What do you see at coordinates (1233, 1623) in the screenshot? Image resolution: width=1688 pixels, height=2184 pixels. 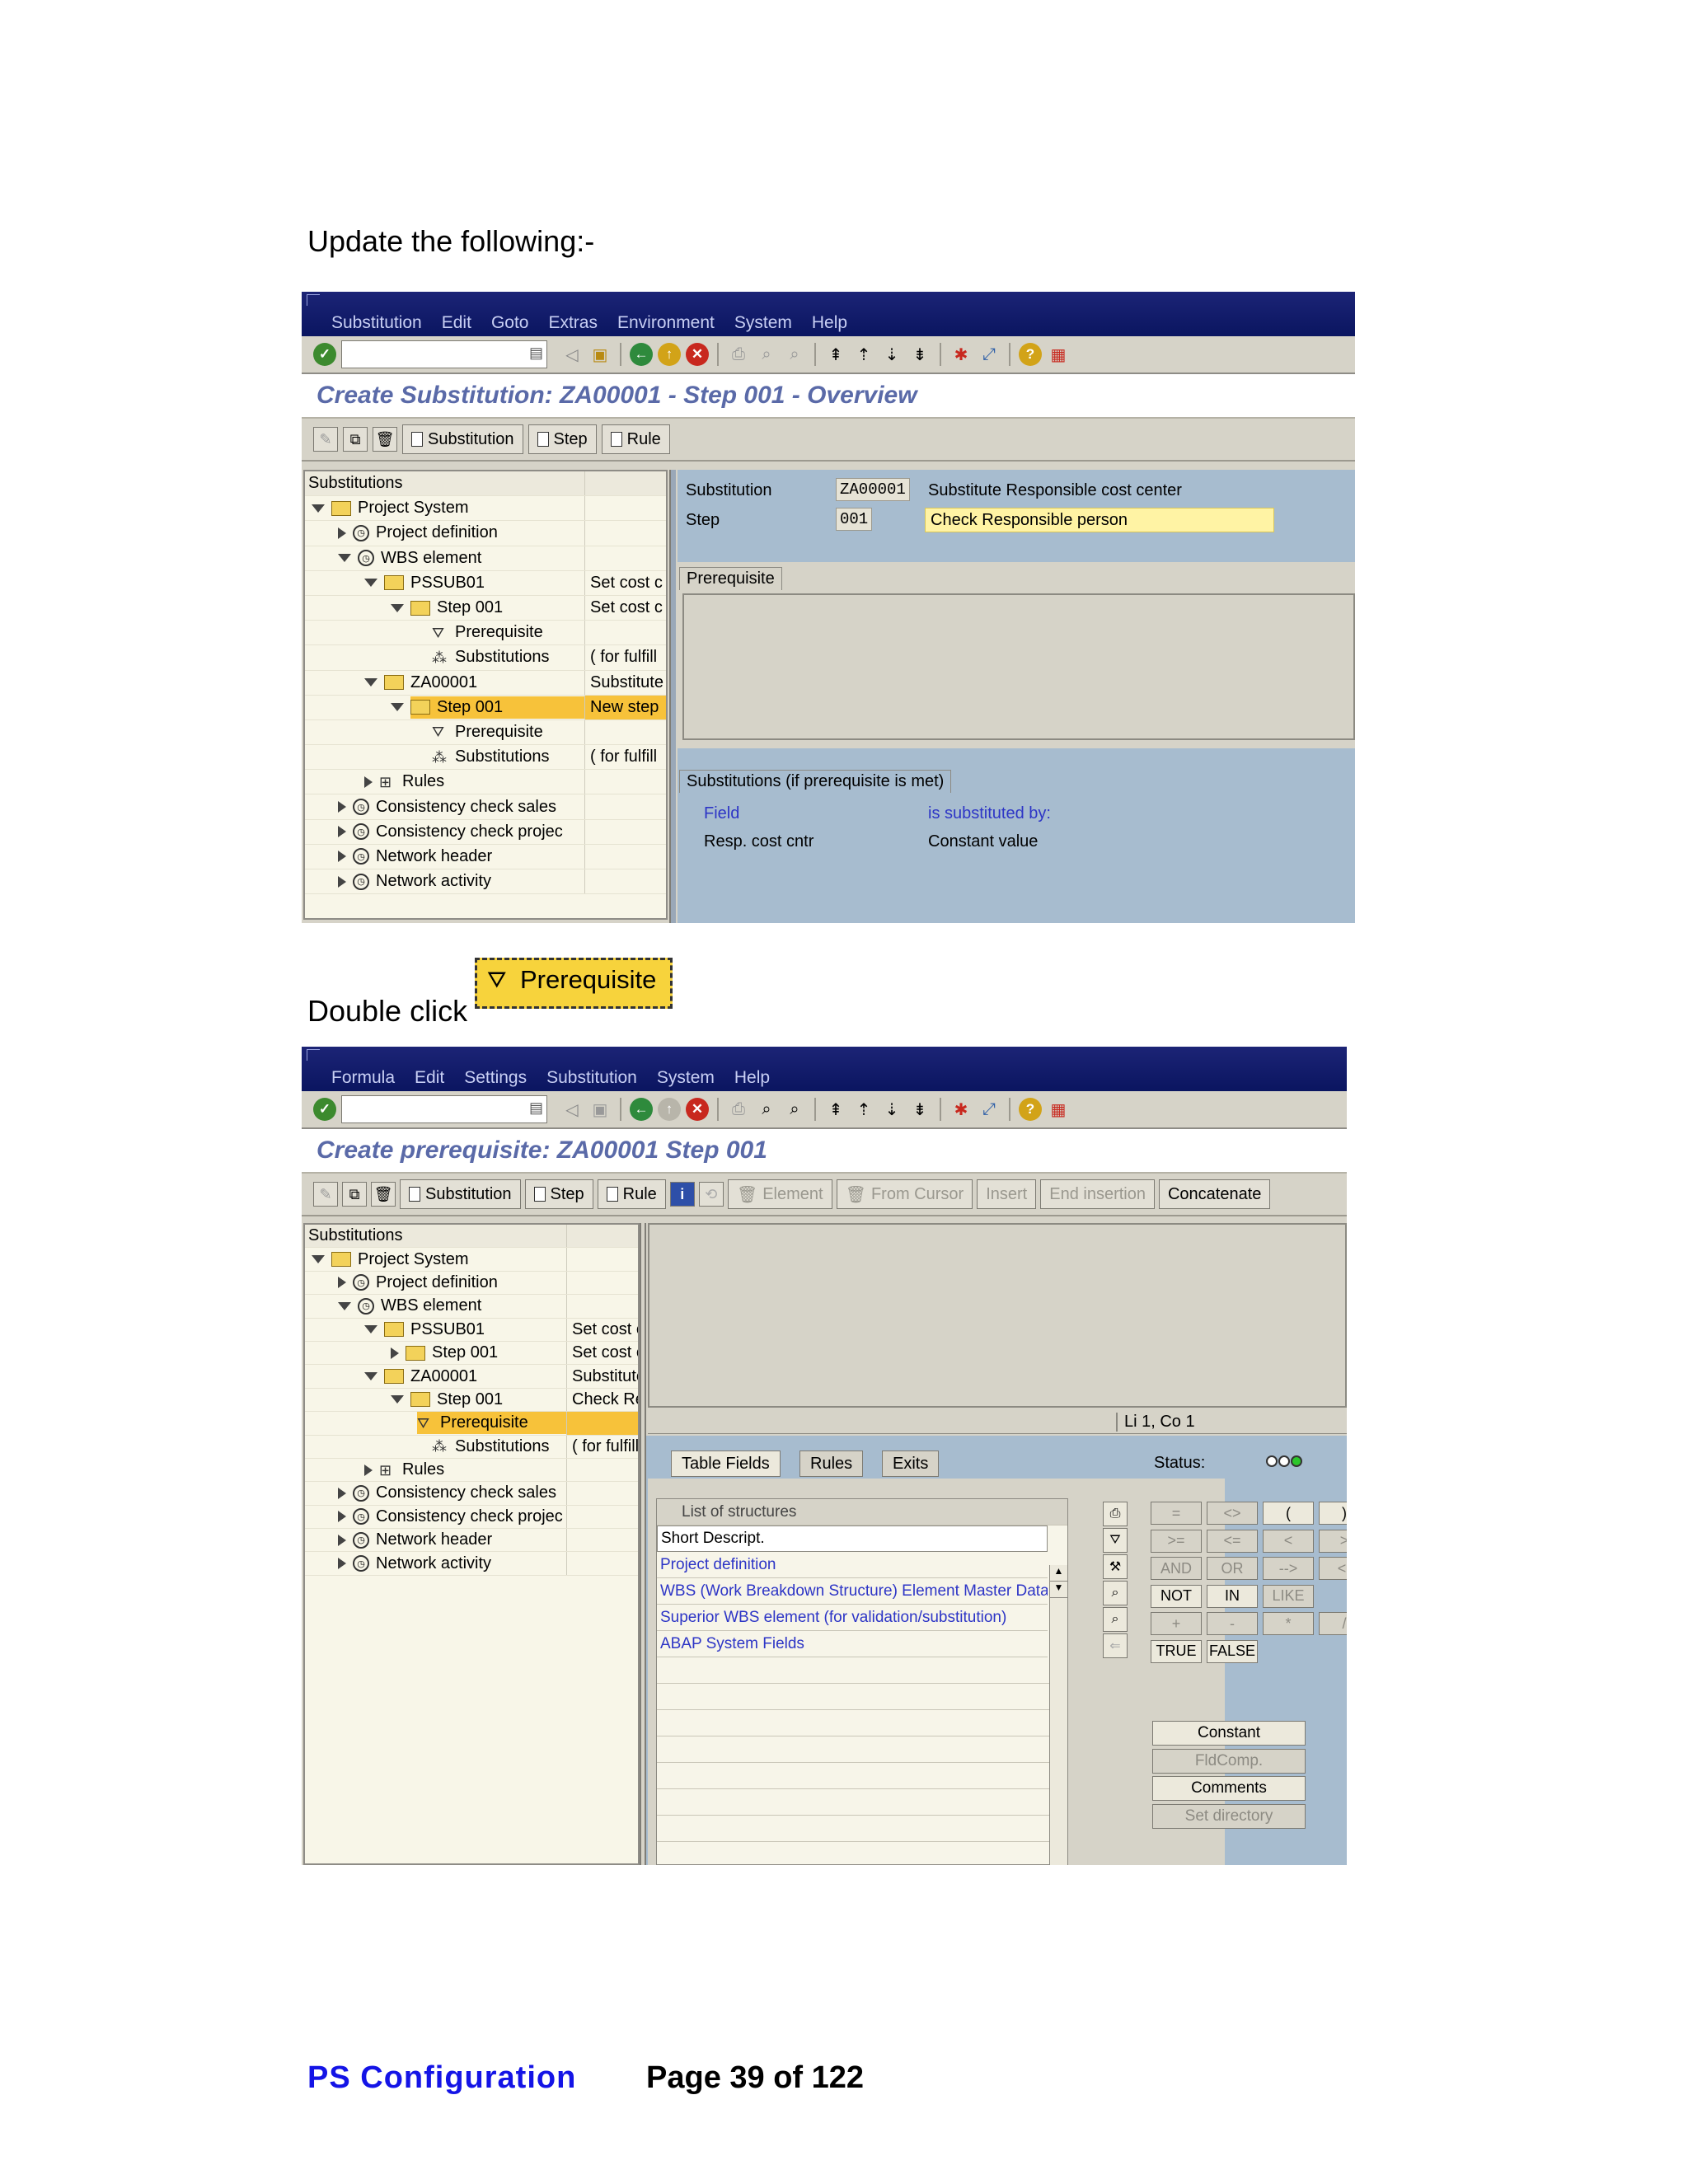 I see `operator-button: -` at bounding box center [1233, 1623].